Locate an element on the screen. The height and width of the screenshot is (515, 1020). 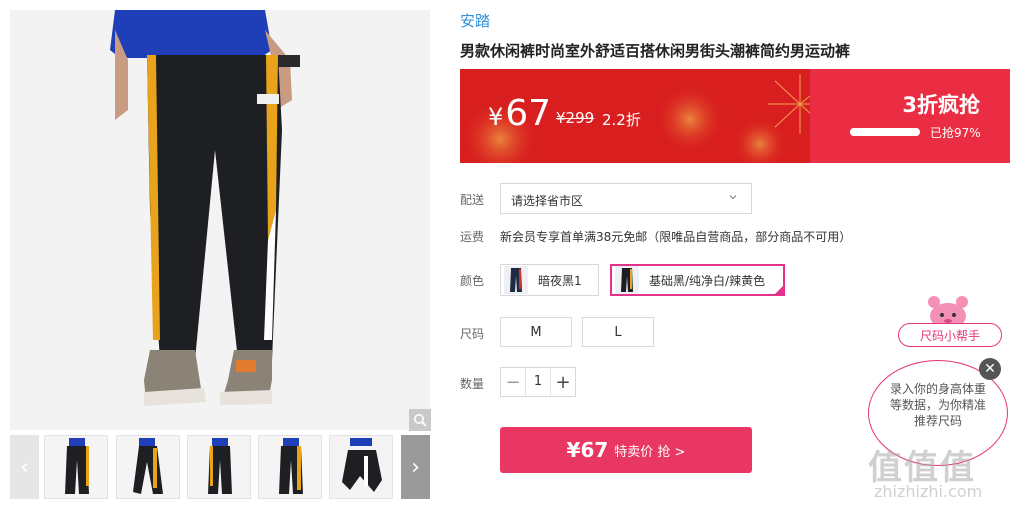
quantity-increase-button: + is located at coordinates (563, 382).